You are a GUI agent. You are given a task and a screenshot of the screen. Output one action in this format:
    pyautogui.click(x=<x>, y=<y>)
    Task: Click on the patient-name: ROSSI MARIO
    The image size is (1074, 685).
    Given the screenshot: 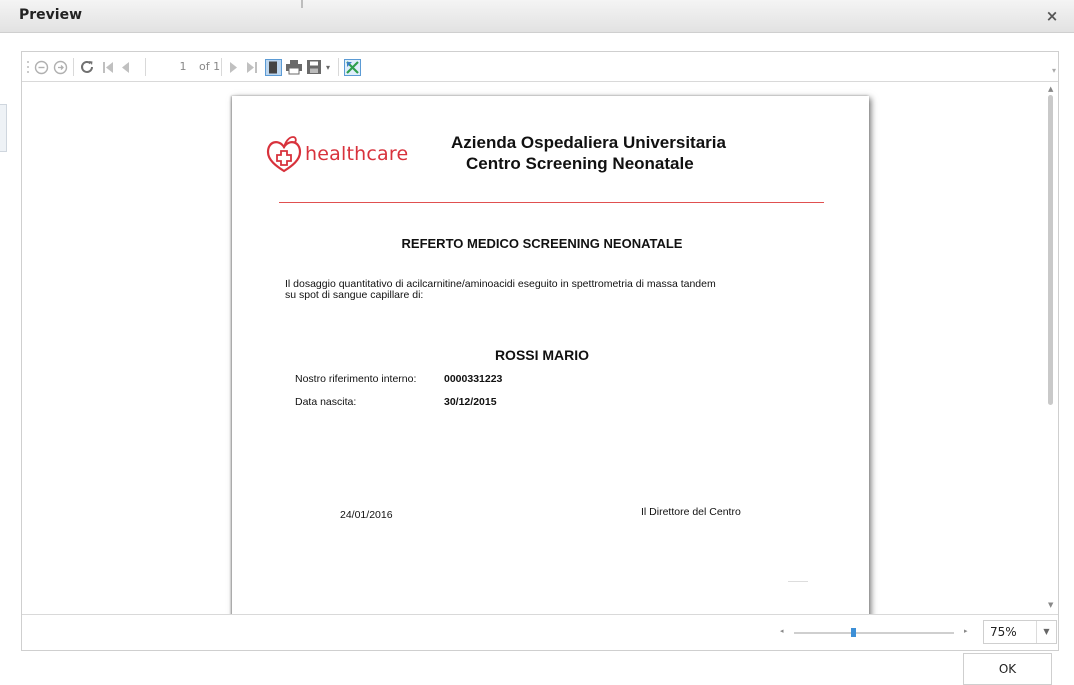 What is the action you would take?
    pyautogui.click(x=542, y=355)
    